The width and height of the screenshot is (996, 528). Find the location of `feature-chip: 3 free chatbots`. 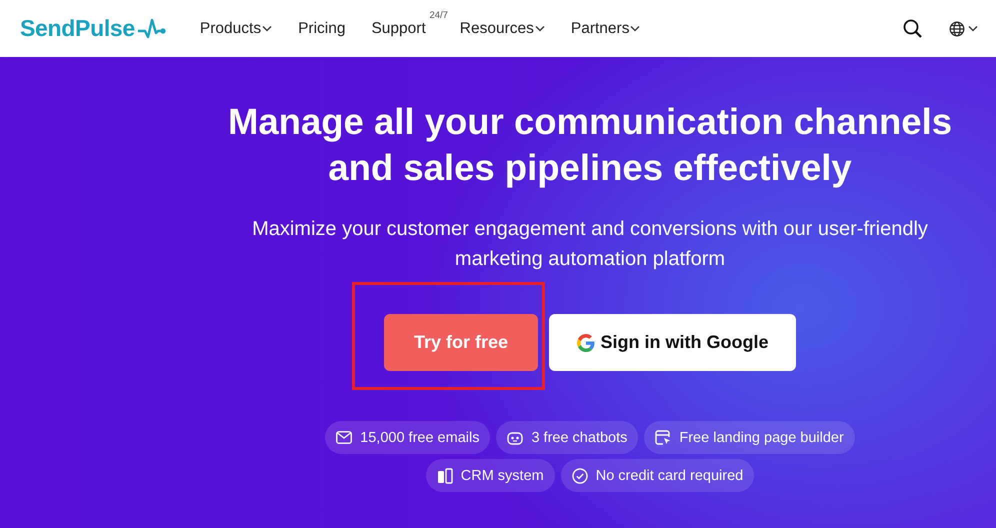

feature-chip: 3 free chatbots is located at coordinates (567, 437).